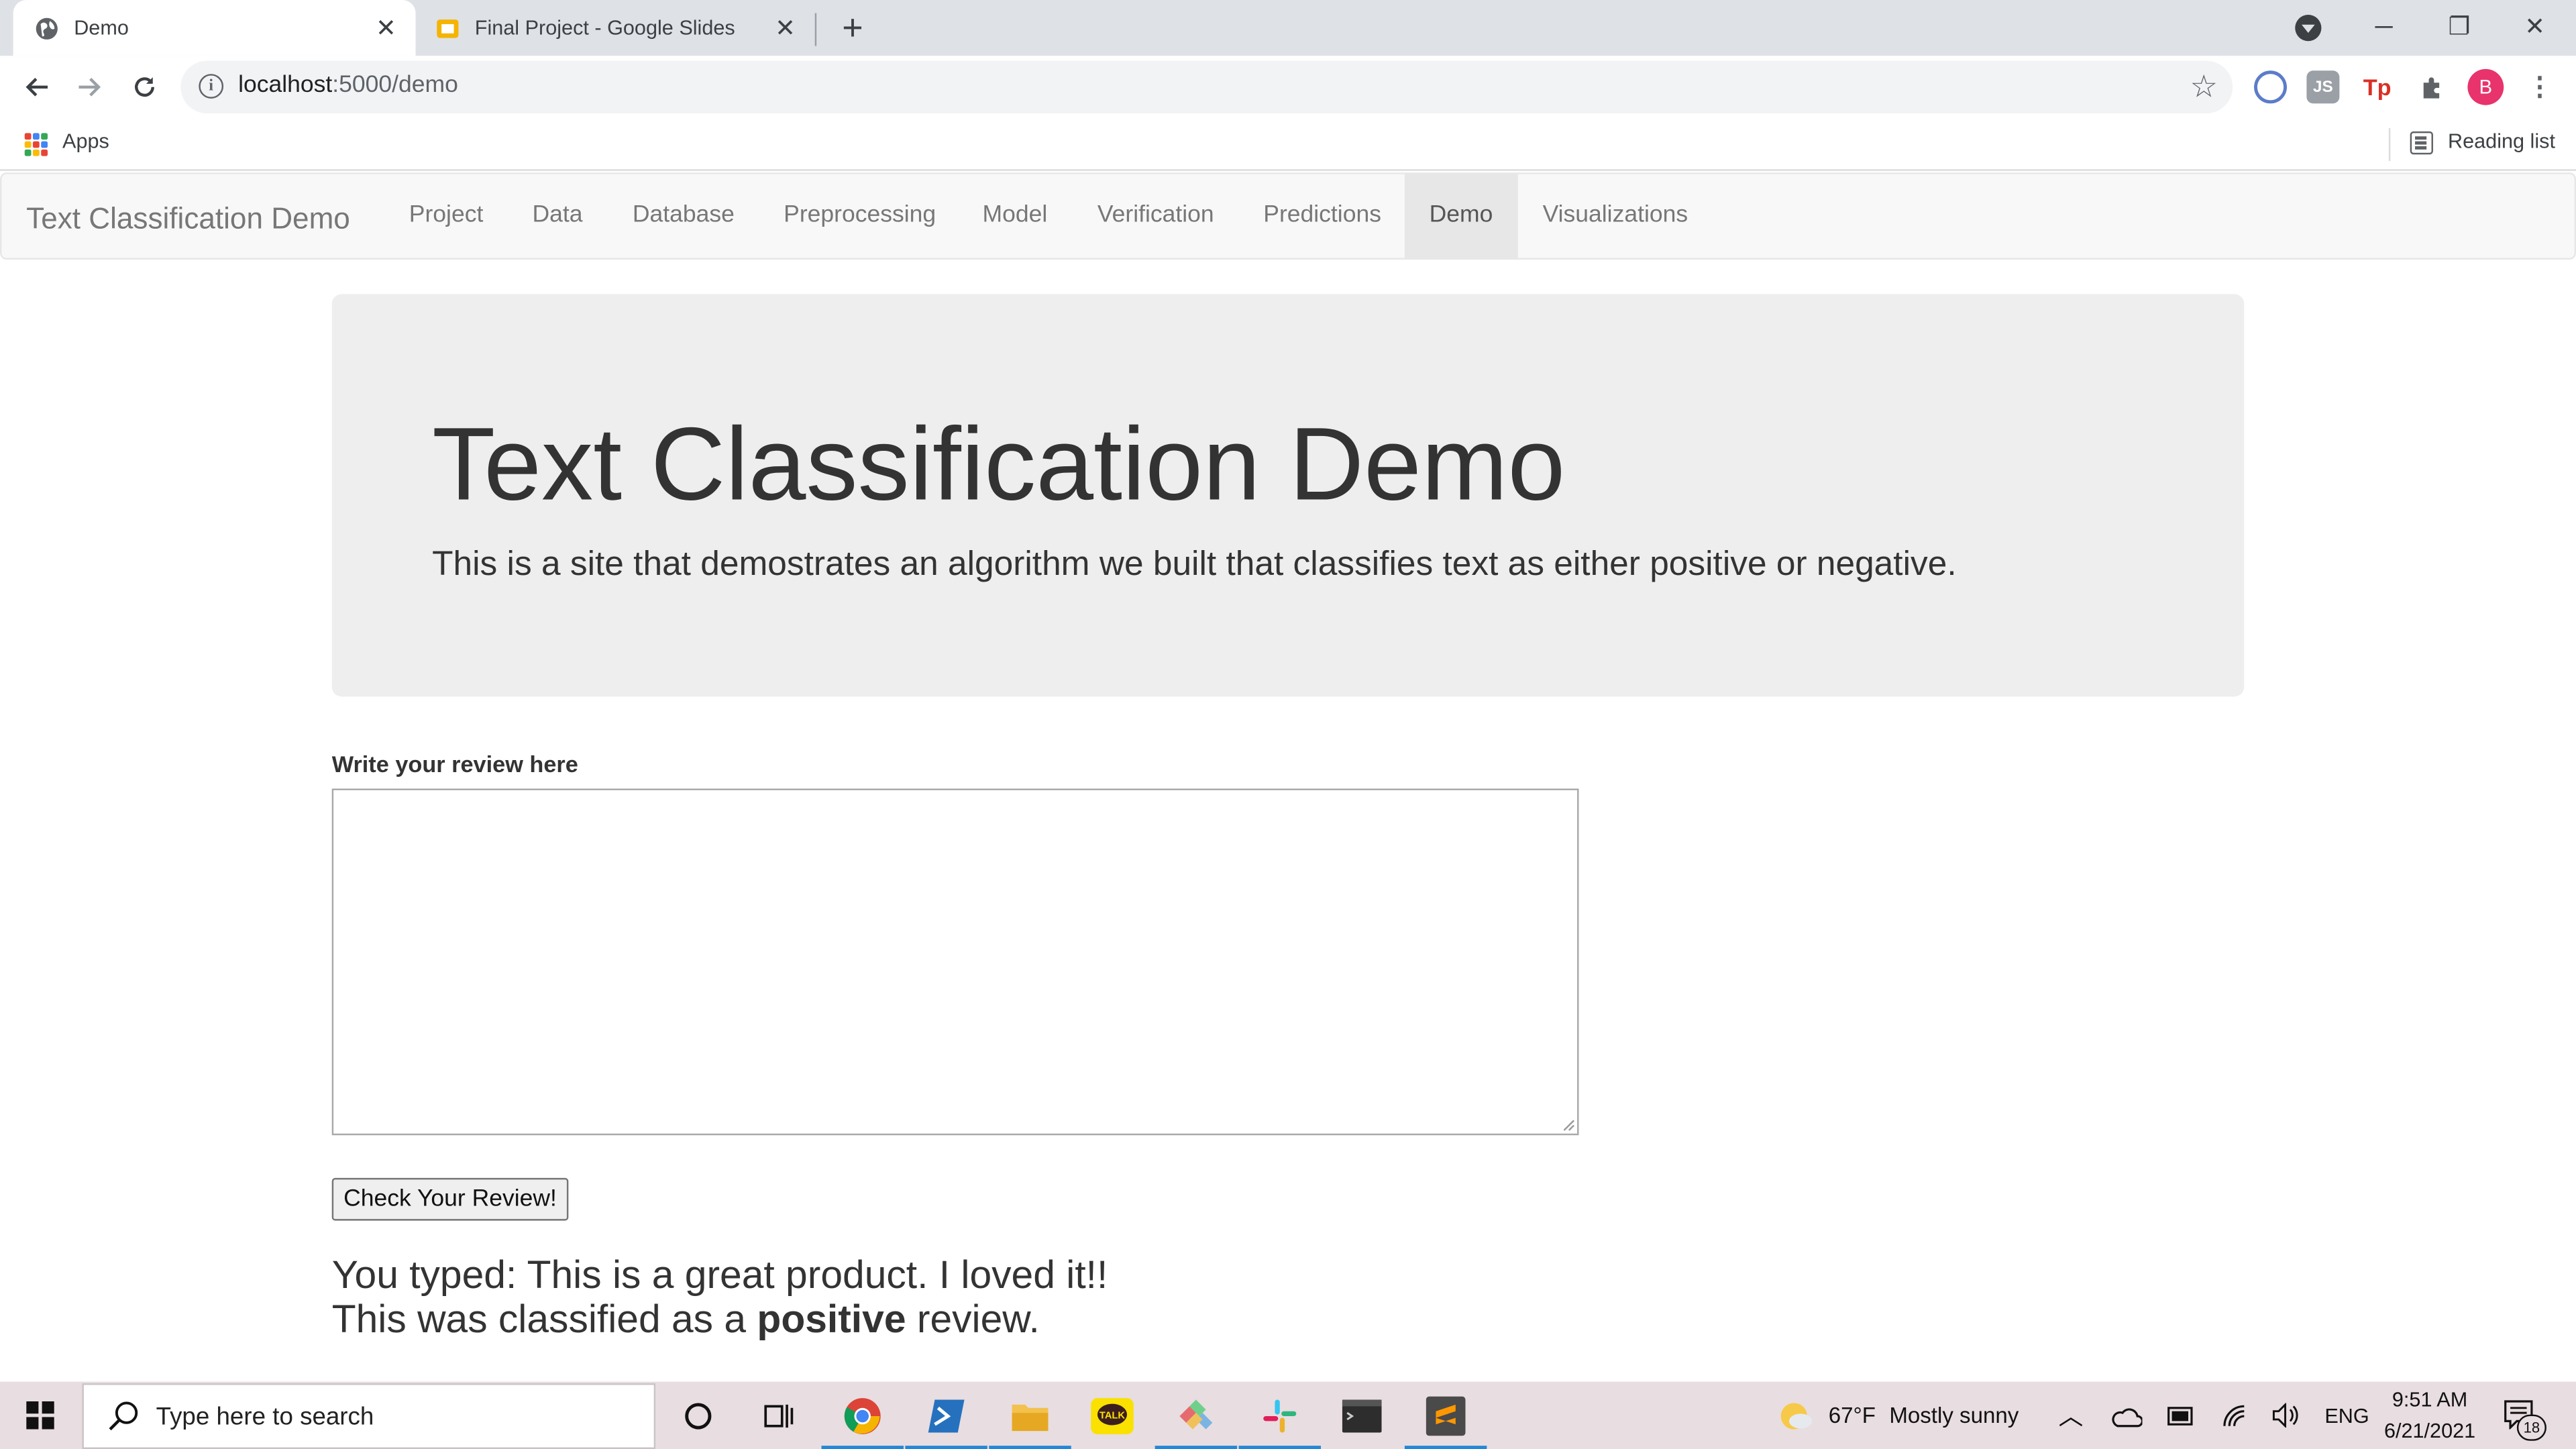  What do you see at coordinates (815, 29) in the screenshot?
I see `tab-separator` at bounding box center [815, 29].